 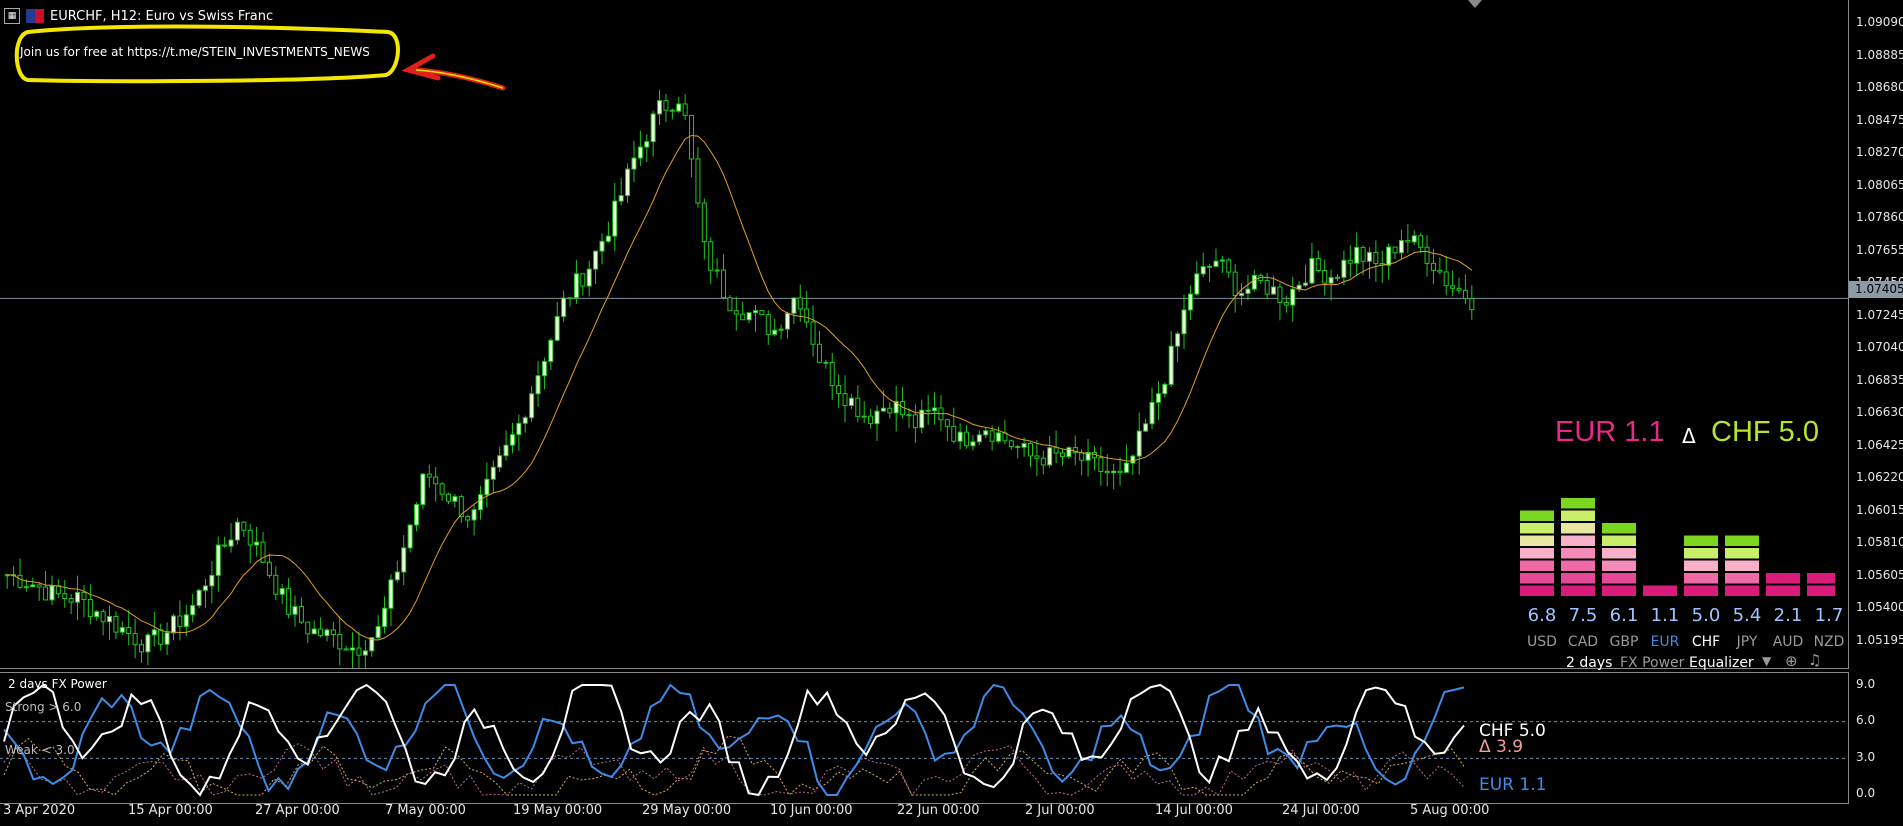 I want to click on price-tick-label: 1.07040, so click(x=1879, y=347).